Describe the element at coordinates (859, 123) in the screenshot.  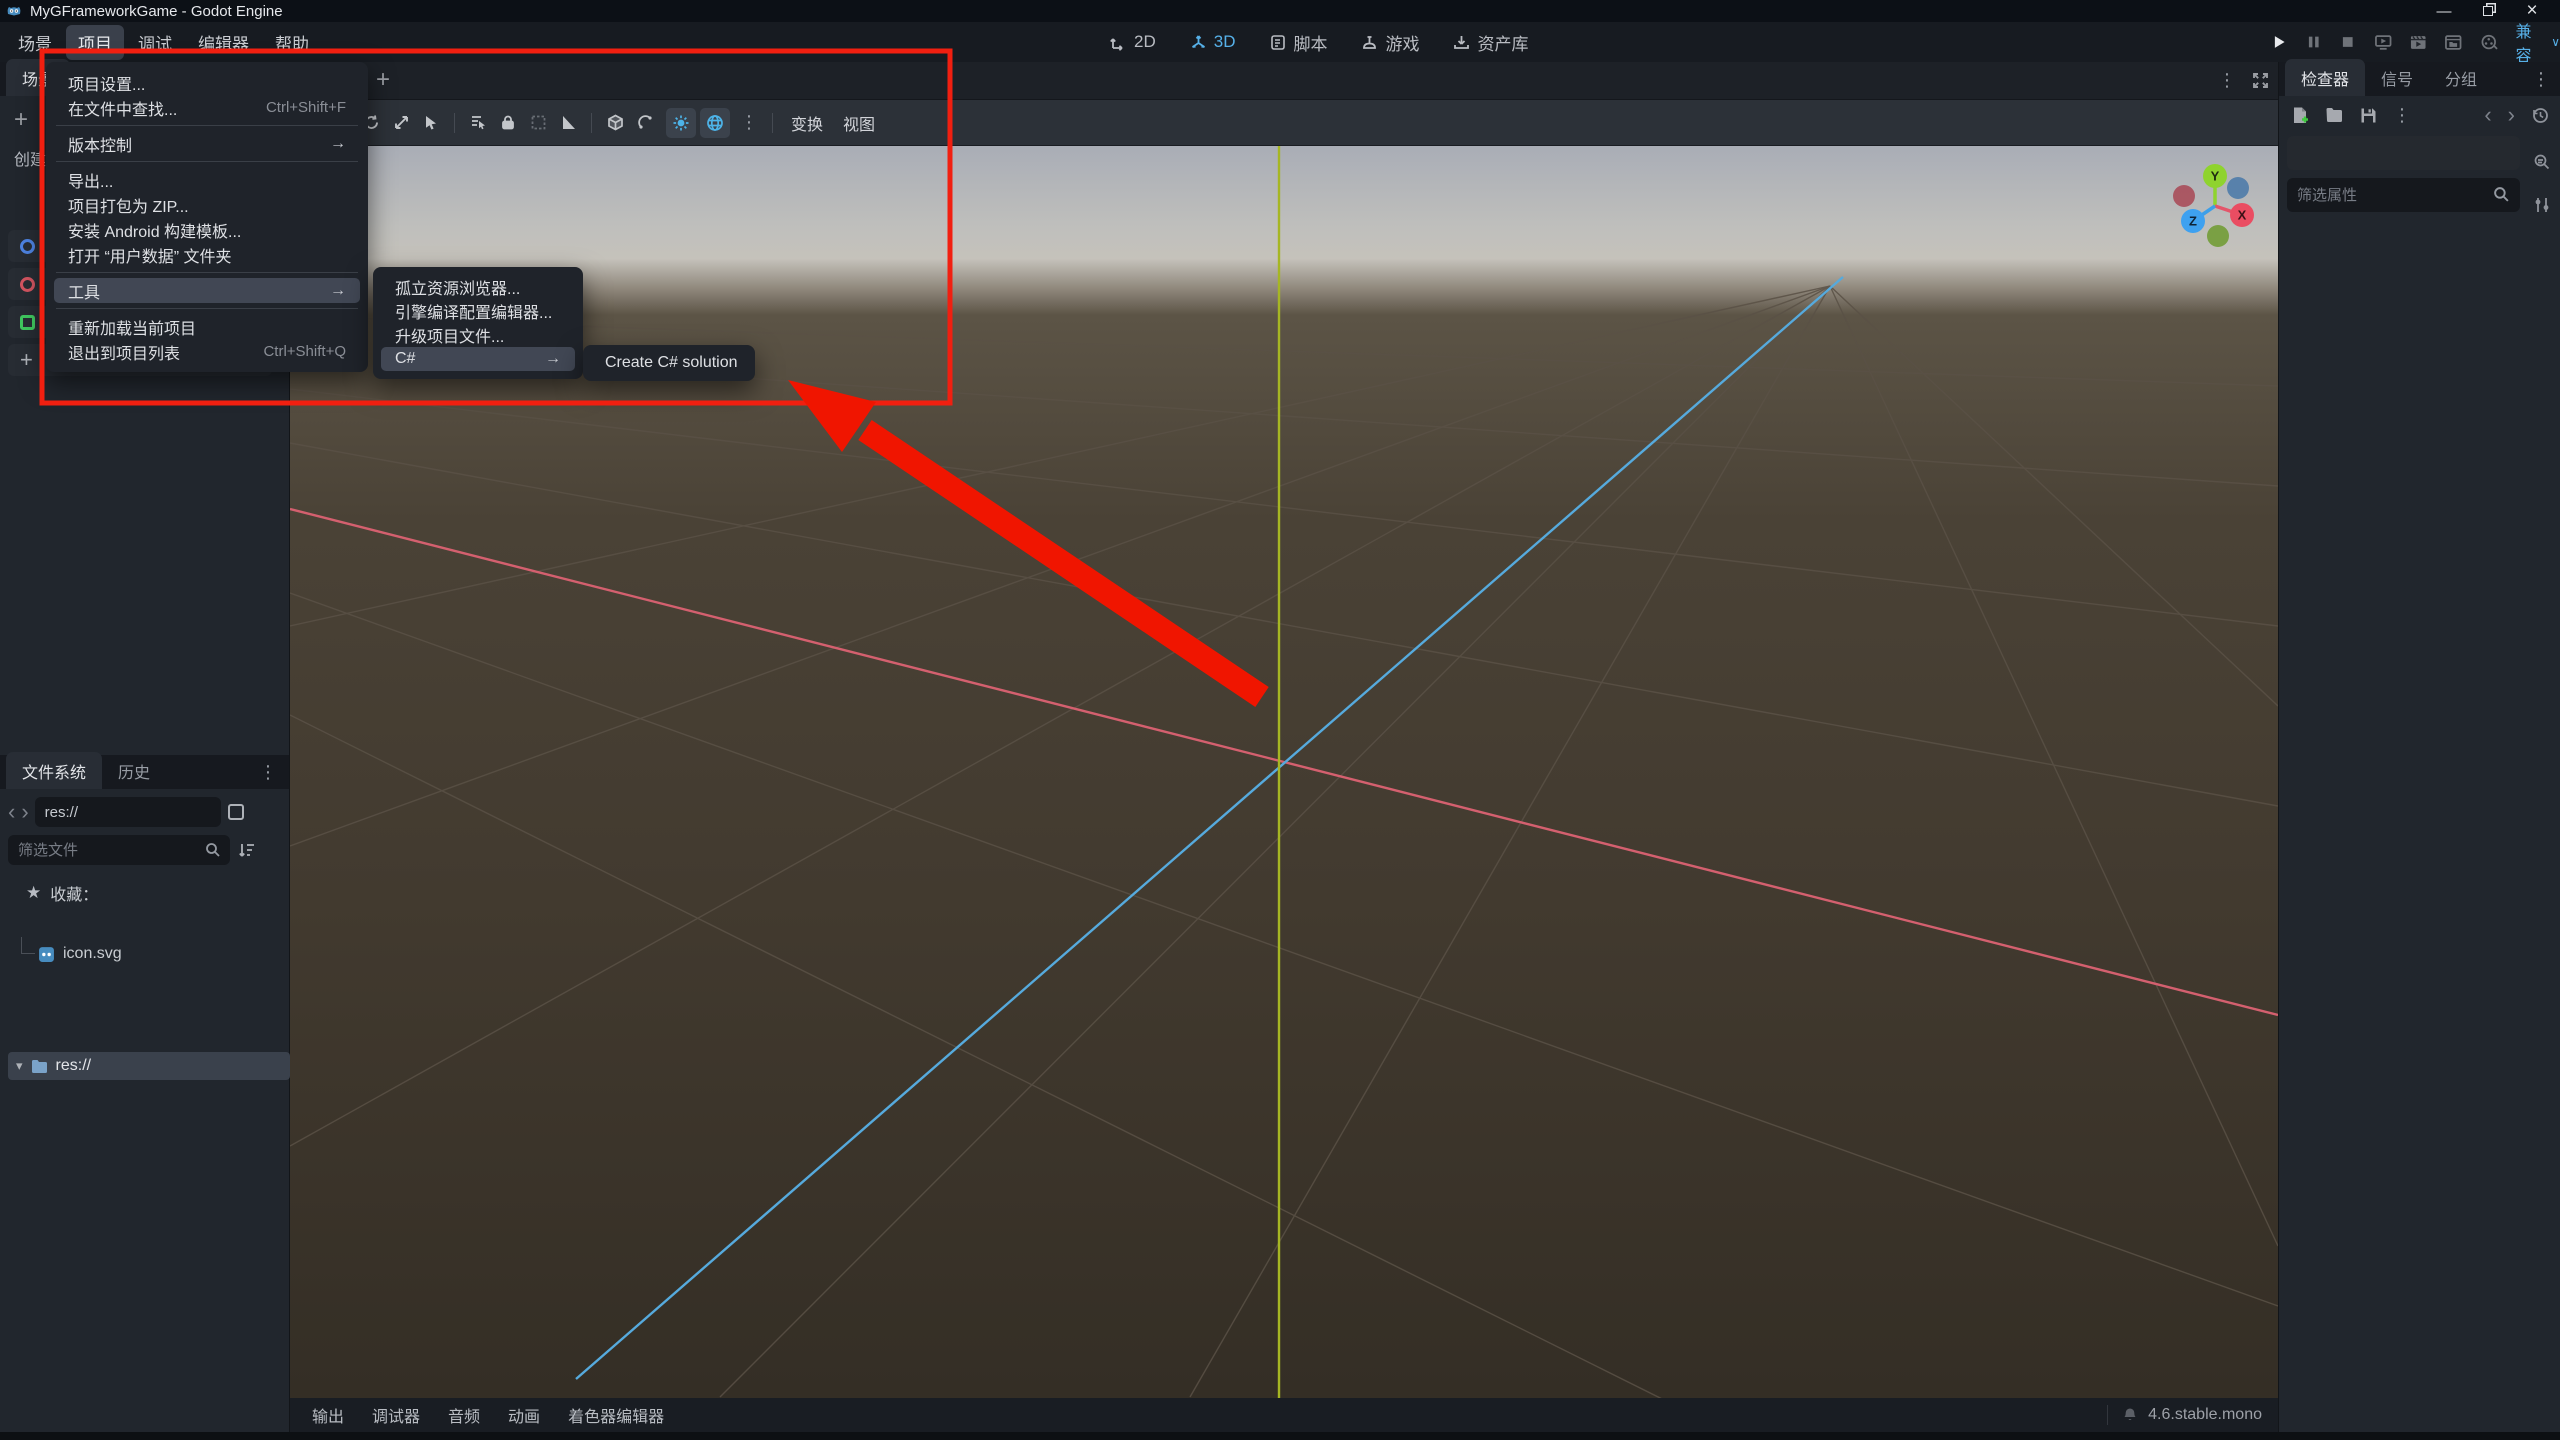
I see `view-menu: 视图` at that location.